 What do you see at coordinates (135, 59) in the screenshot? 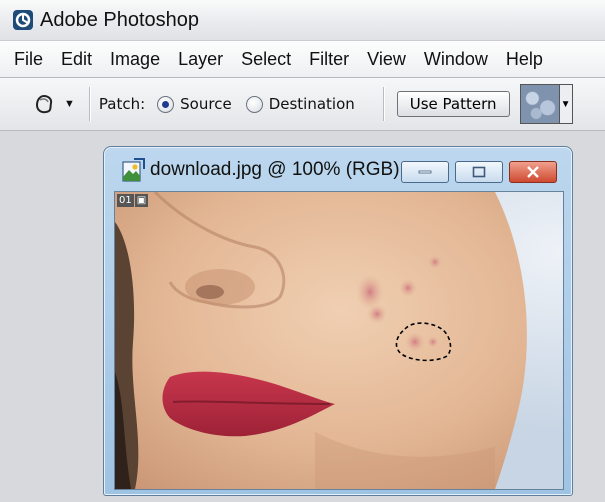
I see `menu-image: Image` at bounding box center [135, 59].